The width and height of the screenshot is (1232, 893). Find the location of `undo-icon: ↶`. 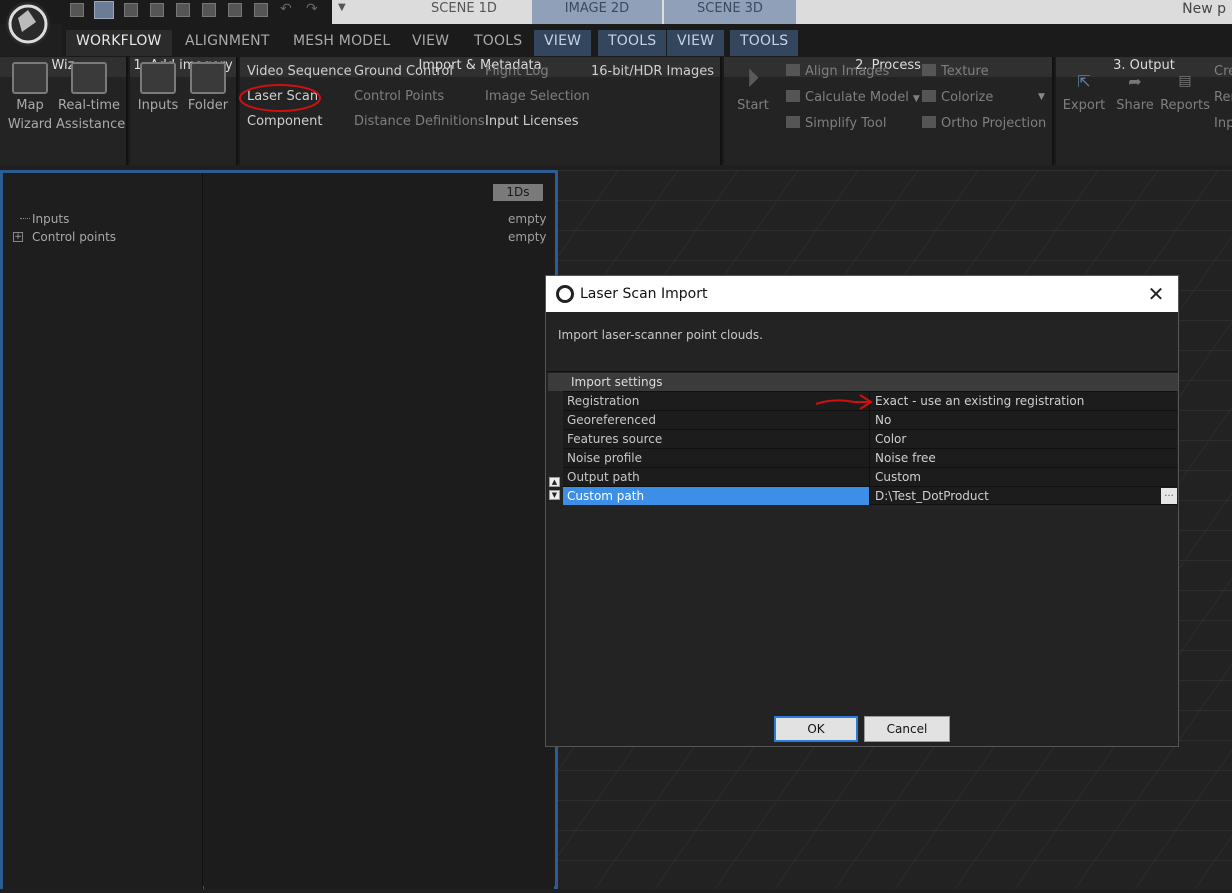

undo-icon: ↶ is located at coordinates (286, 9).